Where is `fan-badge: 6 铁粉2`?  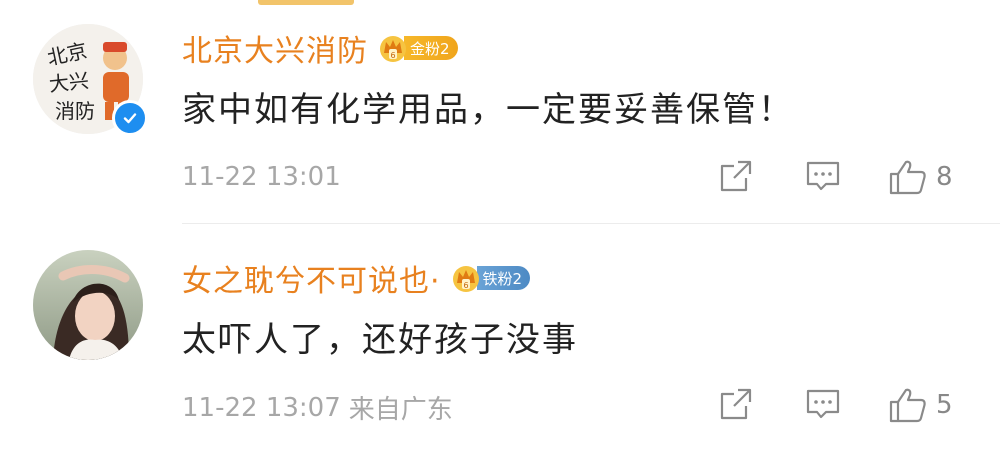
fan-badge: 6 铁粉2 is located at coordinates (491, 278).